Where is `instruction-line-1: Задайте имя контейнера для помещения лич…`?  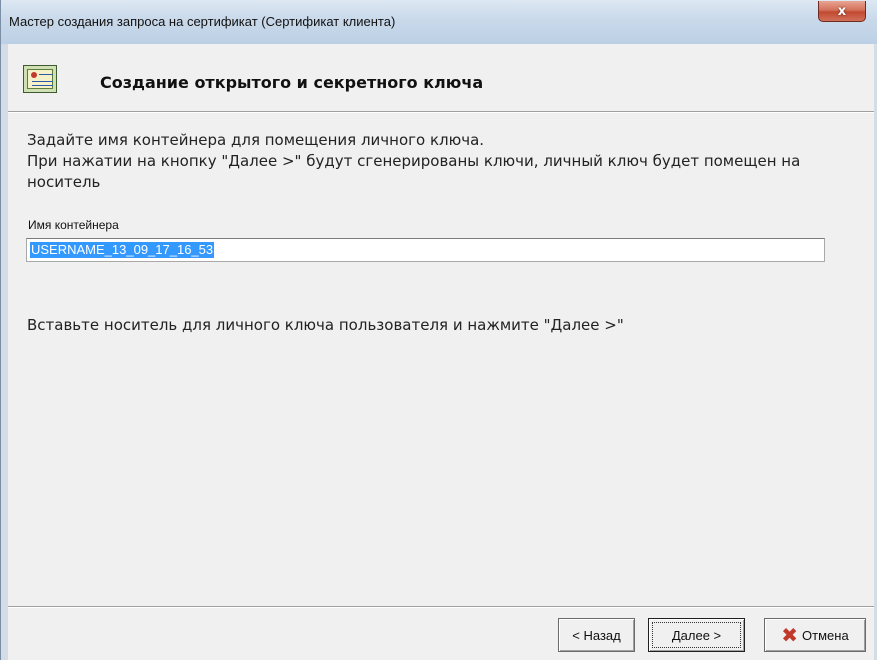 instruction-line-1: Задайте имя контейнера для помещения лич… is located at coordinates (256, 140).